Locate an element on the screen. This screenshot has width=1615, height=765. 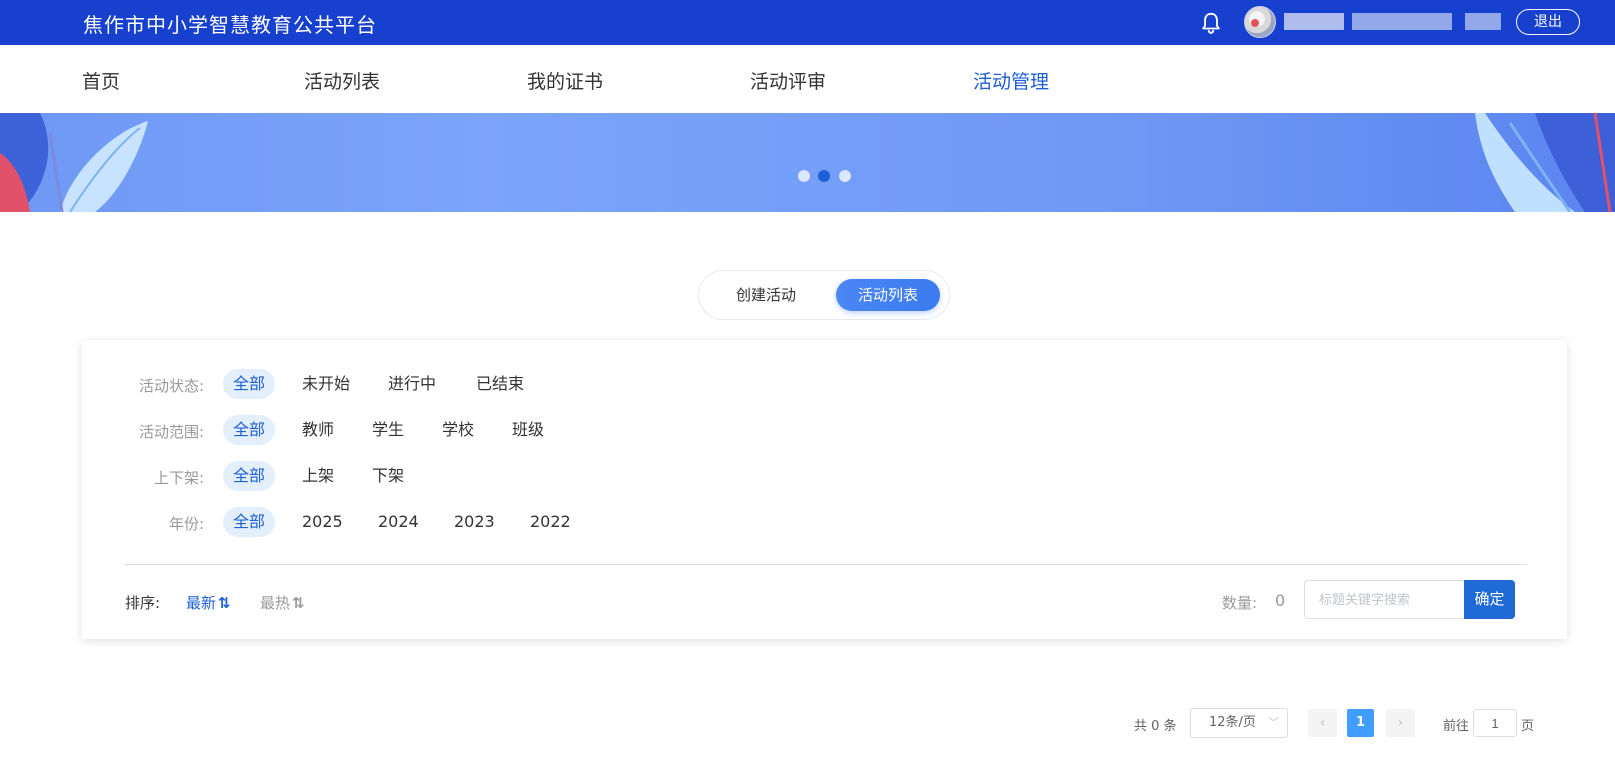
tab-switcher: 创建活动 活动列表 is located at coordinates (824, 295).